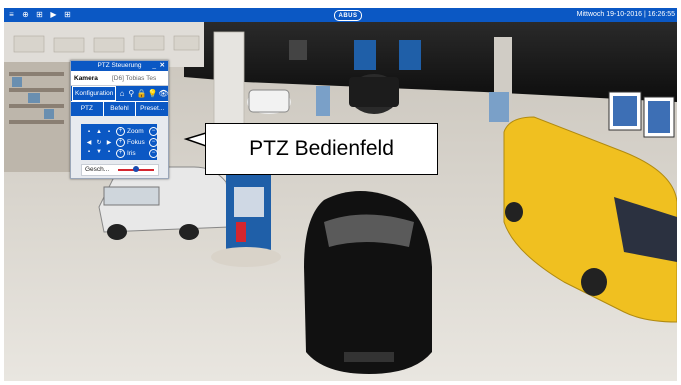 Image resolution: width=681 pixels, height=385 pixels. I want to click on zoom-label: Zoom, so click(135, 131).